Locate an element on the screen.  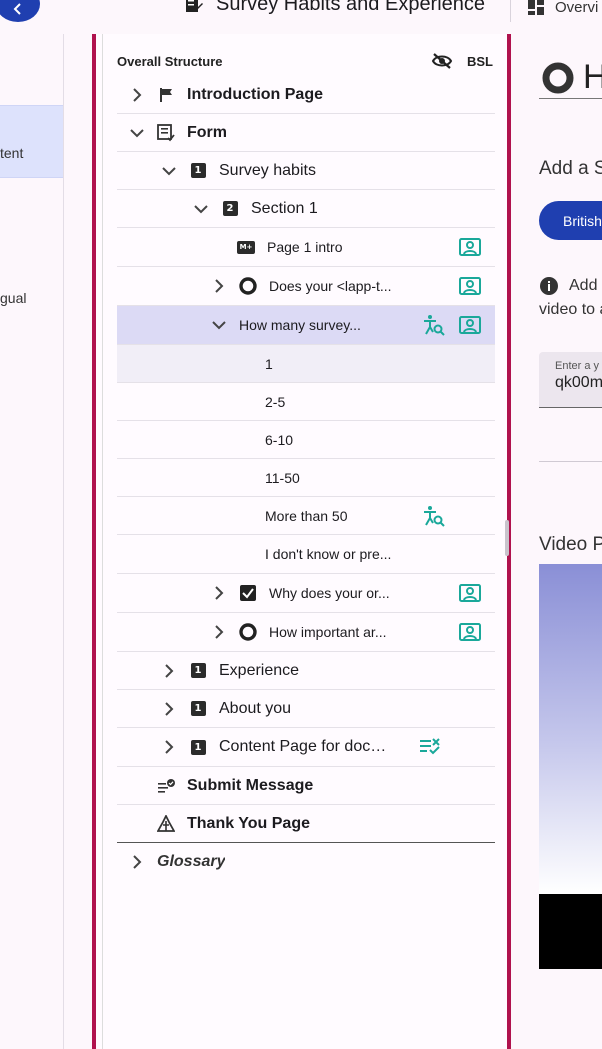
editor-title: H is located at coordinates (571, 77).